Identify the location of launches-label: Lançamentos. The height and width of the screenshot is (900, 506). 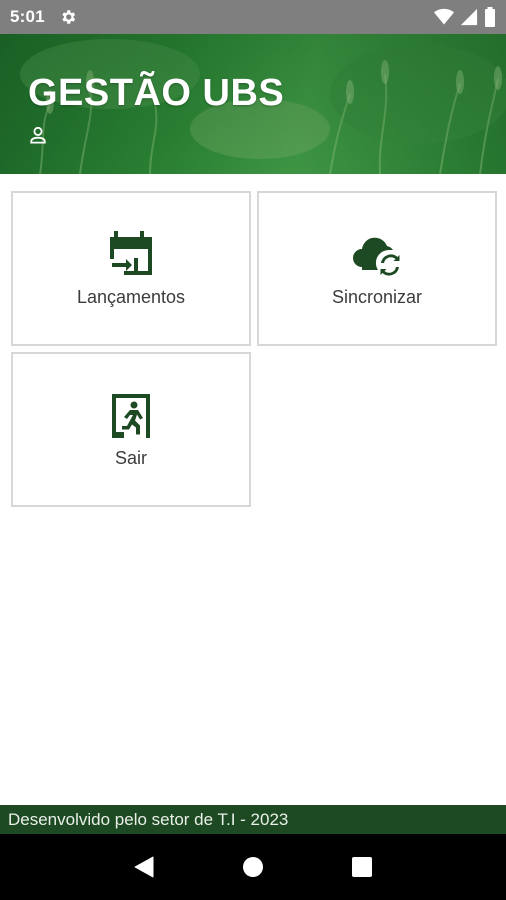
(131, 297).